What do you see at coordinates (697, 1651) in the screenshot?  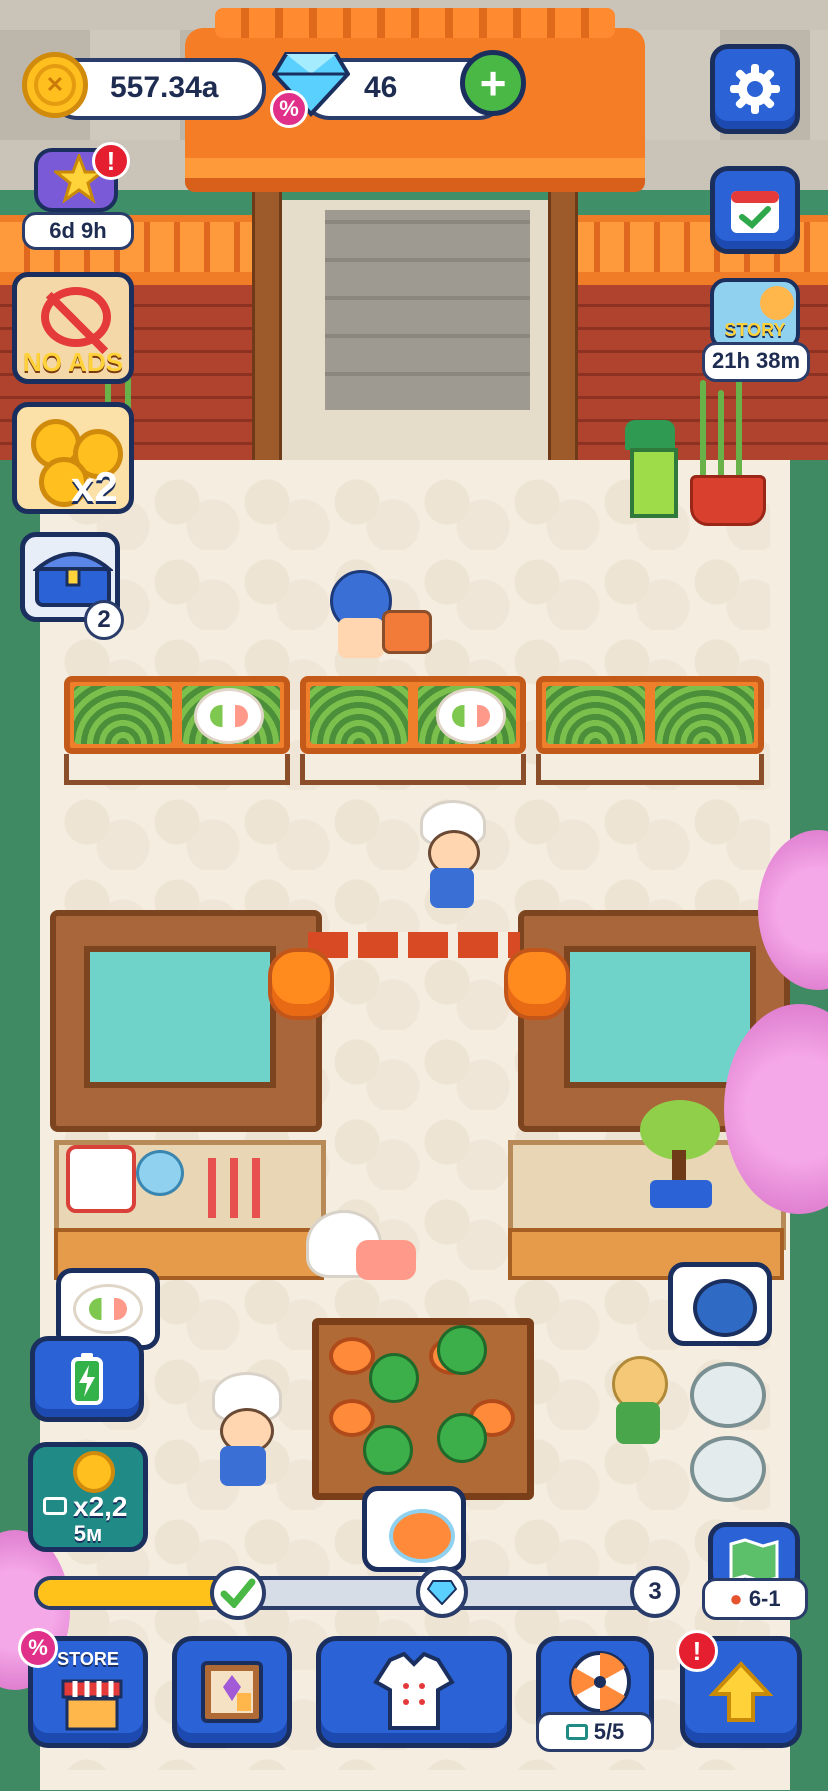 I see `upgrade-alert-badge: !` at bounding box center [697, 1651].